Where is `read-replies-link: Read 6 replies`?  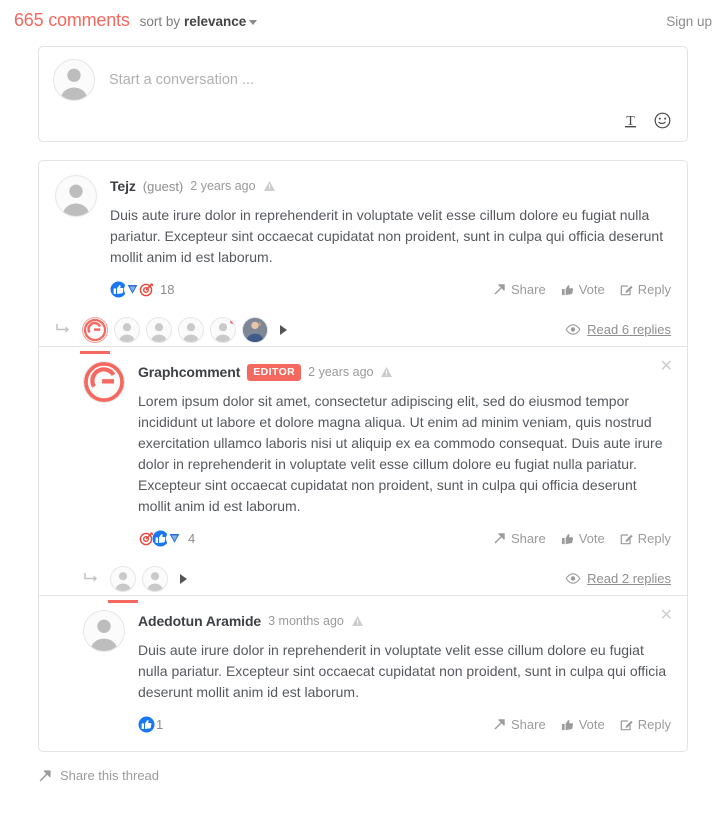
read-replies-link: Read 6 replies is located at coordinates (618, 329).